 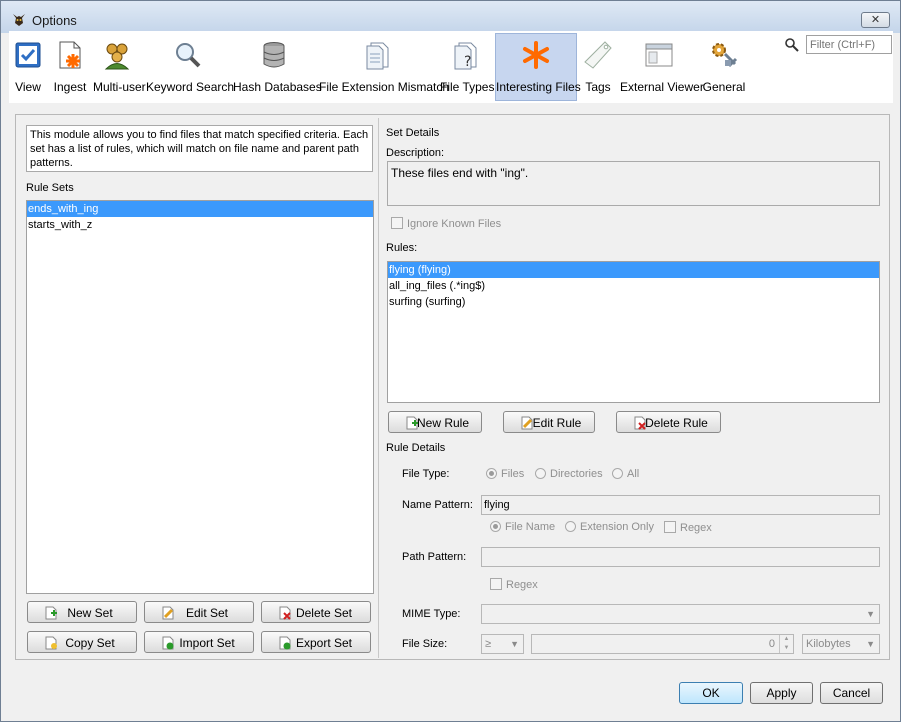 I want to click on apply-button: Apply, so click(x=781, y=693).